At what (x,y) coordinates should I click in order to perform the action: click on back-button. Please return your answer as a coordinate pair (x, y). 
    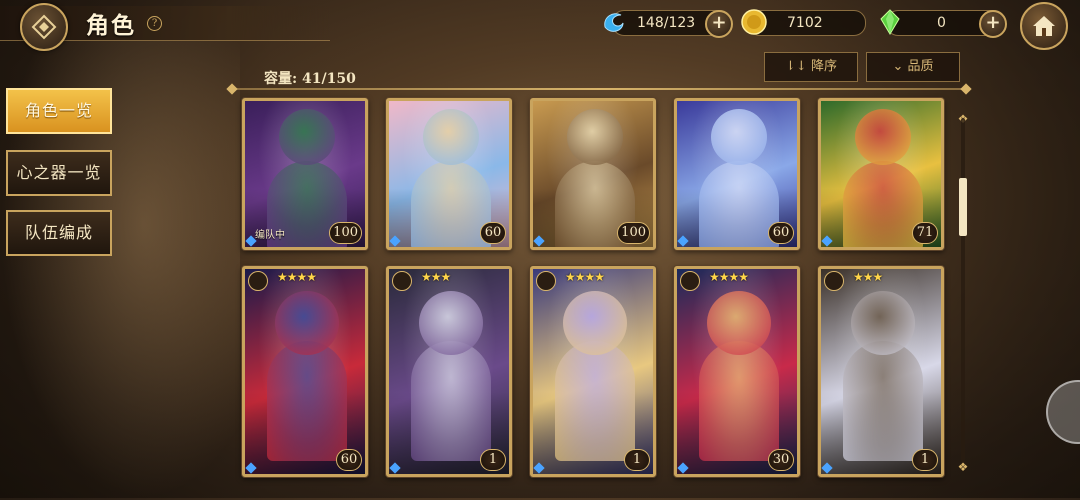
    Looking at the image, I should click on (44, 27).